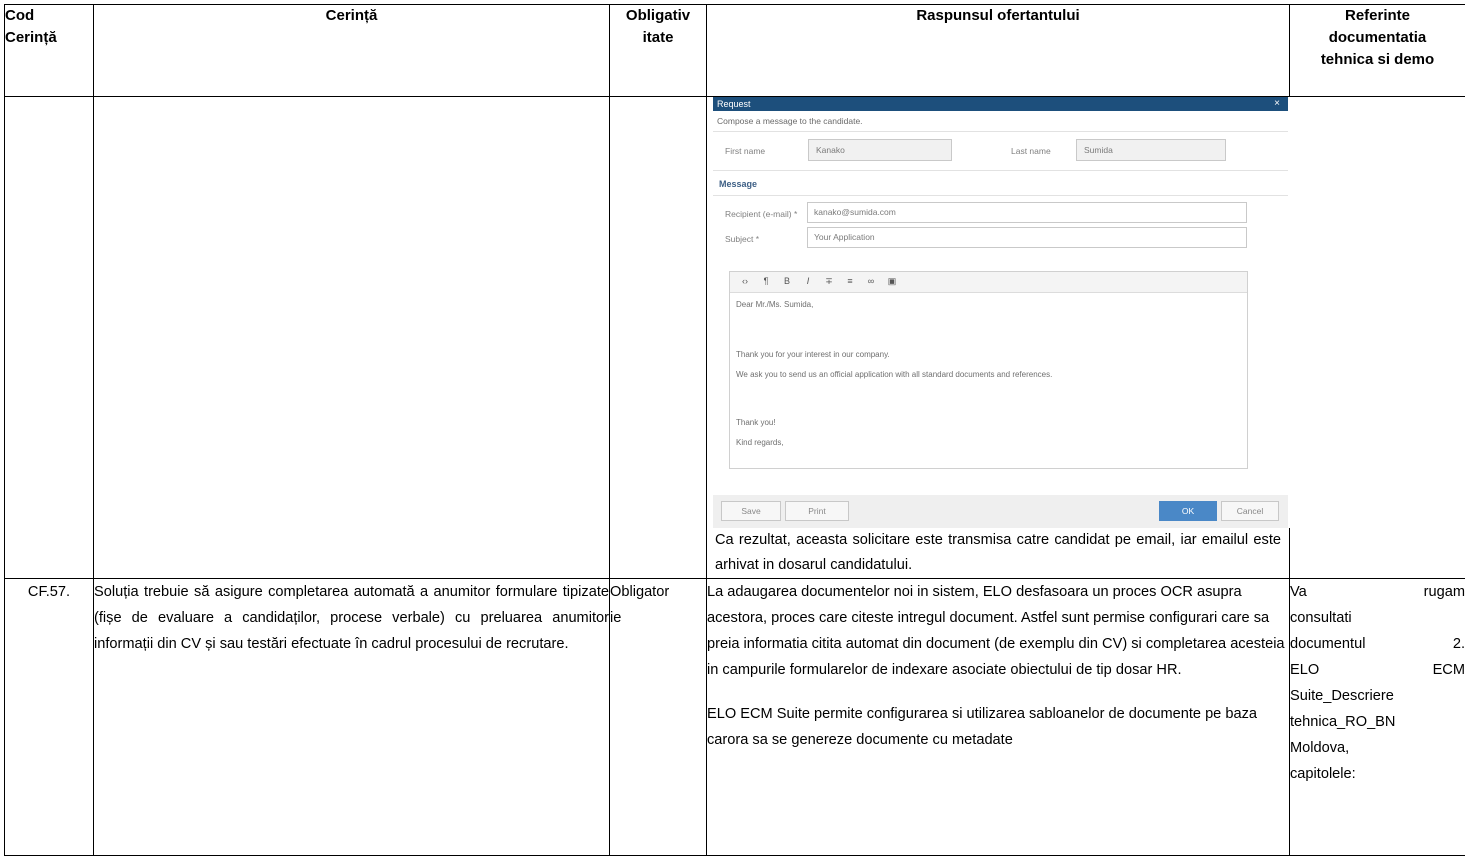 This screenshot has height=856, width=1465. What do you see at coordinates (871, 281) in the screenshot?
I see `link-icon: ∞` at bounding box center [871, 281].